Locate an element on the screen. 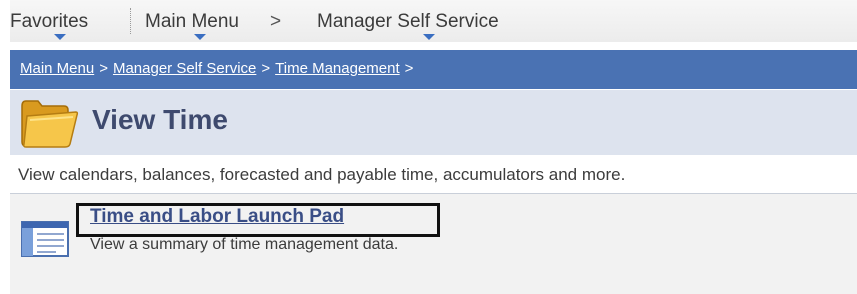 The width and height of the screenshot is (857, 294). menu-main-menu: Main Menu is located at coordinates (192, 22).